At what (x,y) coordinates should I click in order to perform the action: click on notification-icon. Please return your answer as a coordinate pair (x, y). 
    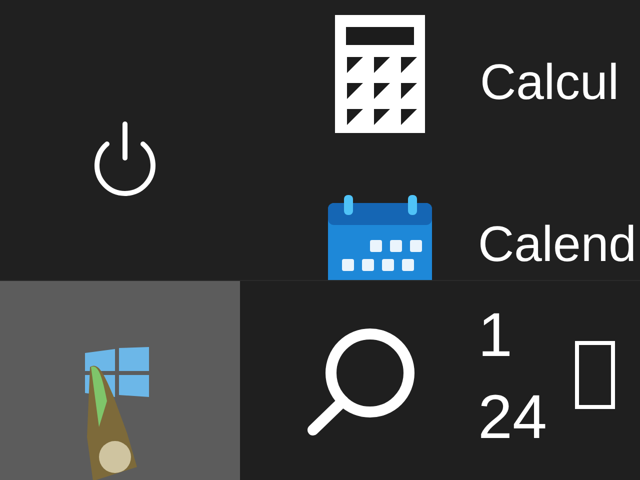
    Looking at the image, I should click on (595, 375).